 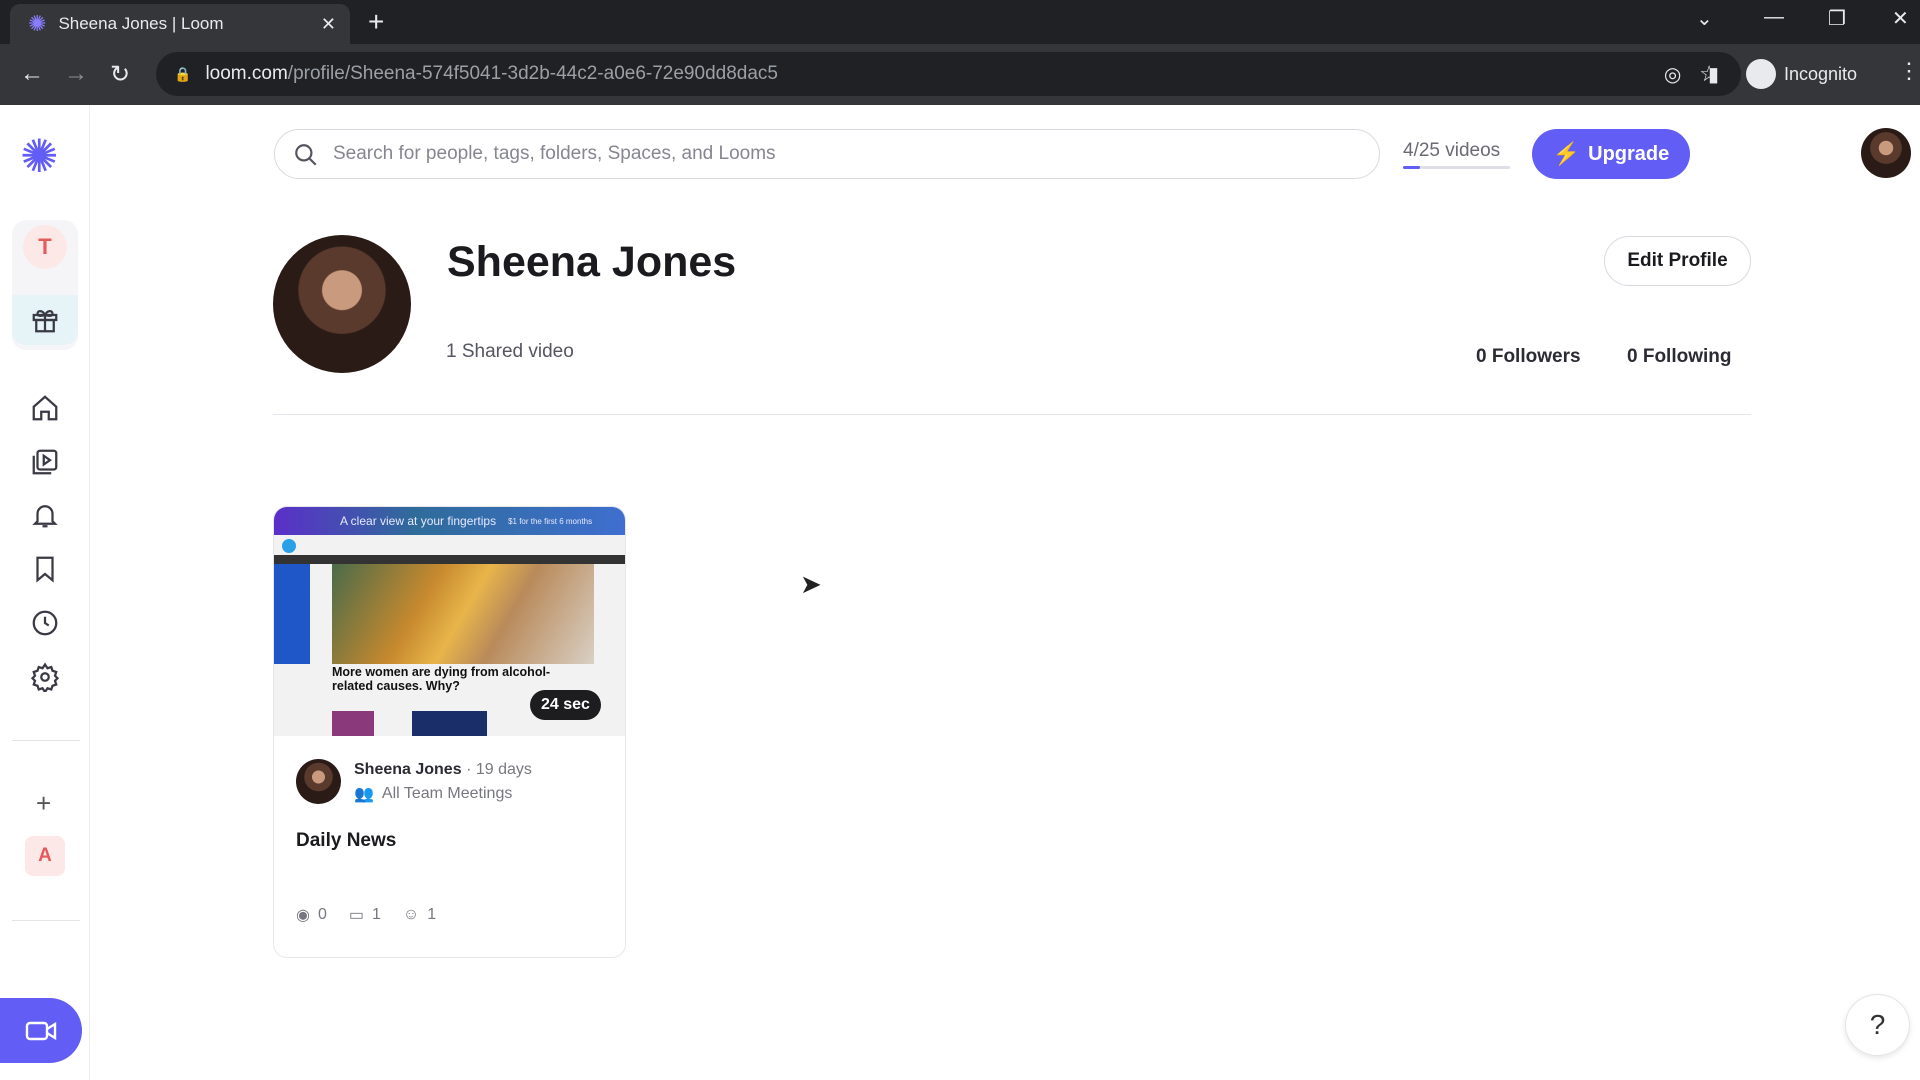 I want to click on video-title: Daily News, so click(x=346, y=841).